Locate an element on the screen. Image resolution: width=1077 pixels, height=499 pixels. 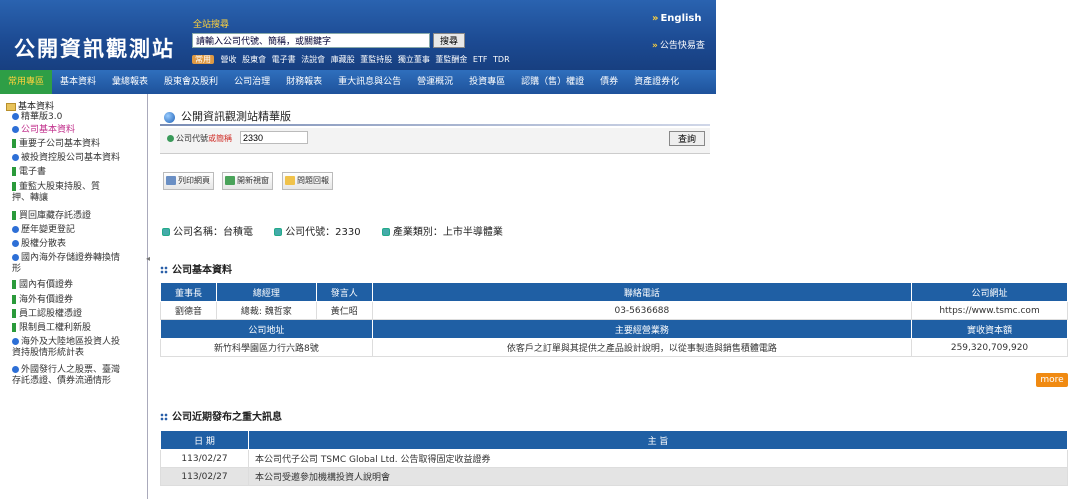
company-name: 公司名稱：台積電 is located at coordinates (207, 232).